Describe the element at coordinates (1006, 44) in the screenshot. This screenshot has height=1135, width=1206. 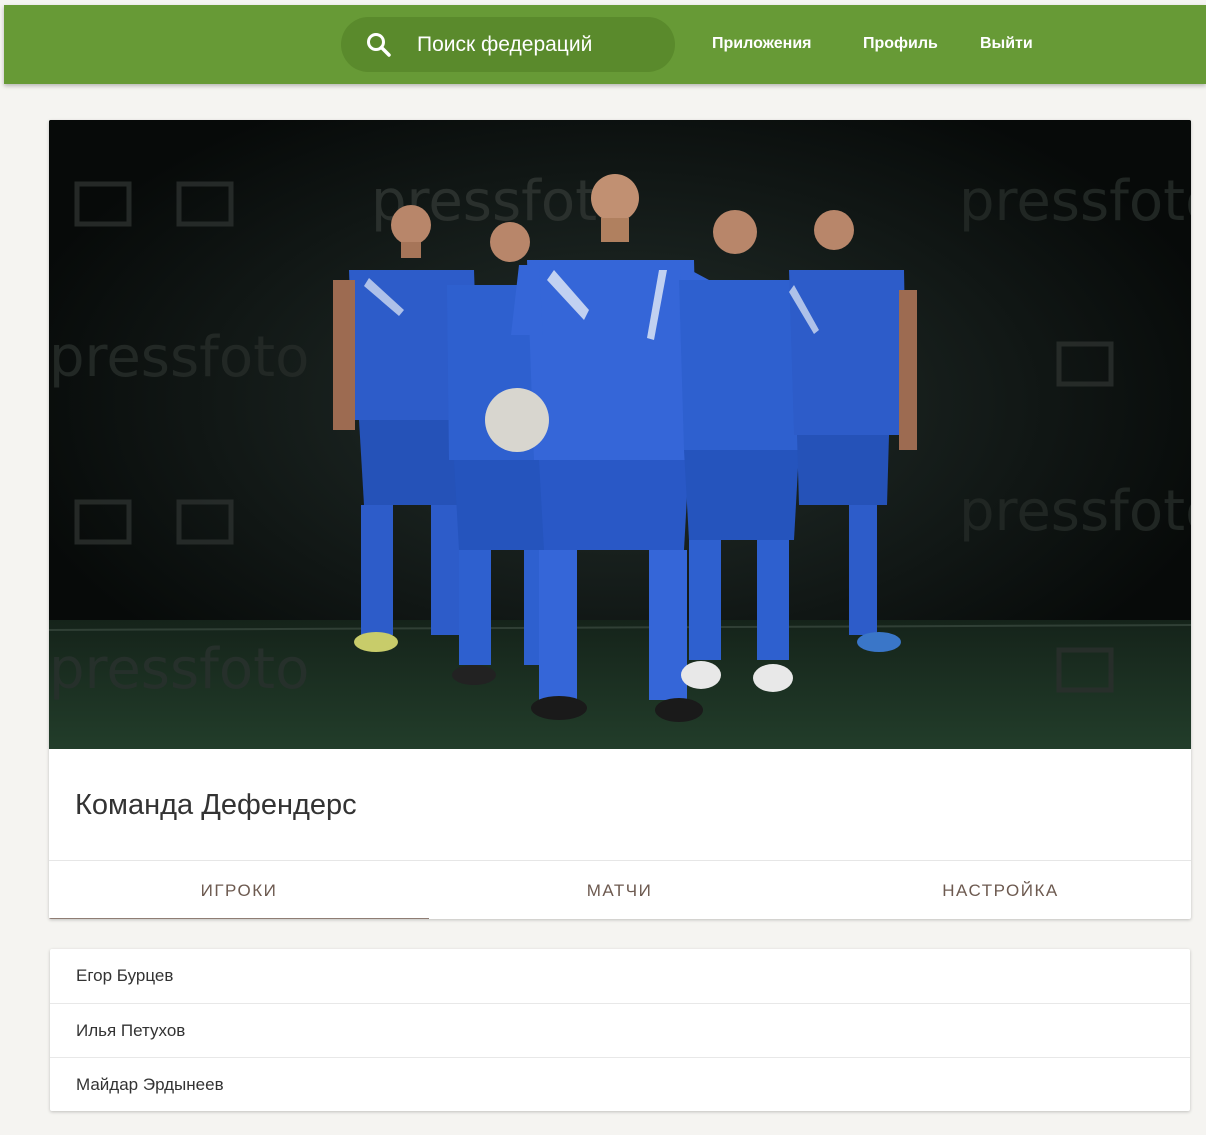
I see `nav-logout-link: Выйти` at that location.